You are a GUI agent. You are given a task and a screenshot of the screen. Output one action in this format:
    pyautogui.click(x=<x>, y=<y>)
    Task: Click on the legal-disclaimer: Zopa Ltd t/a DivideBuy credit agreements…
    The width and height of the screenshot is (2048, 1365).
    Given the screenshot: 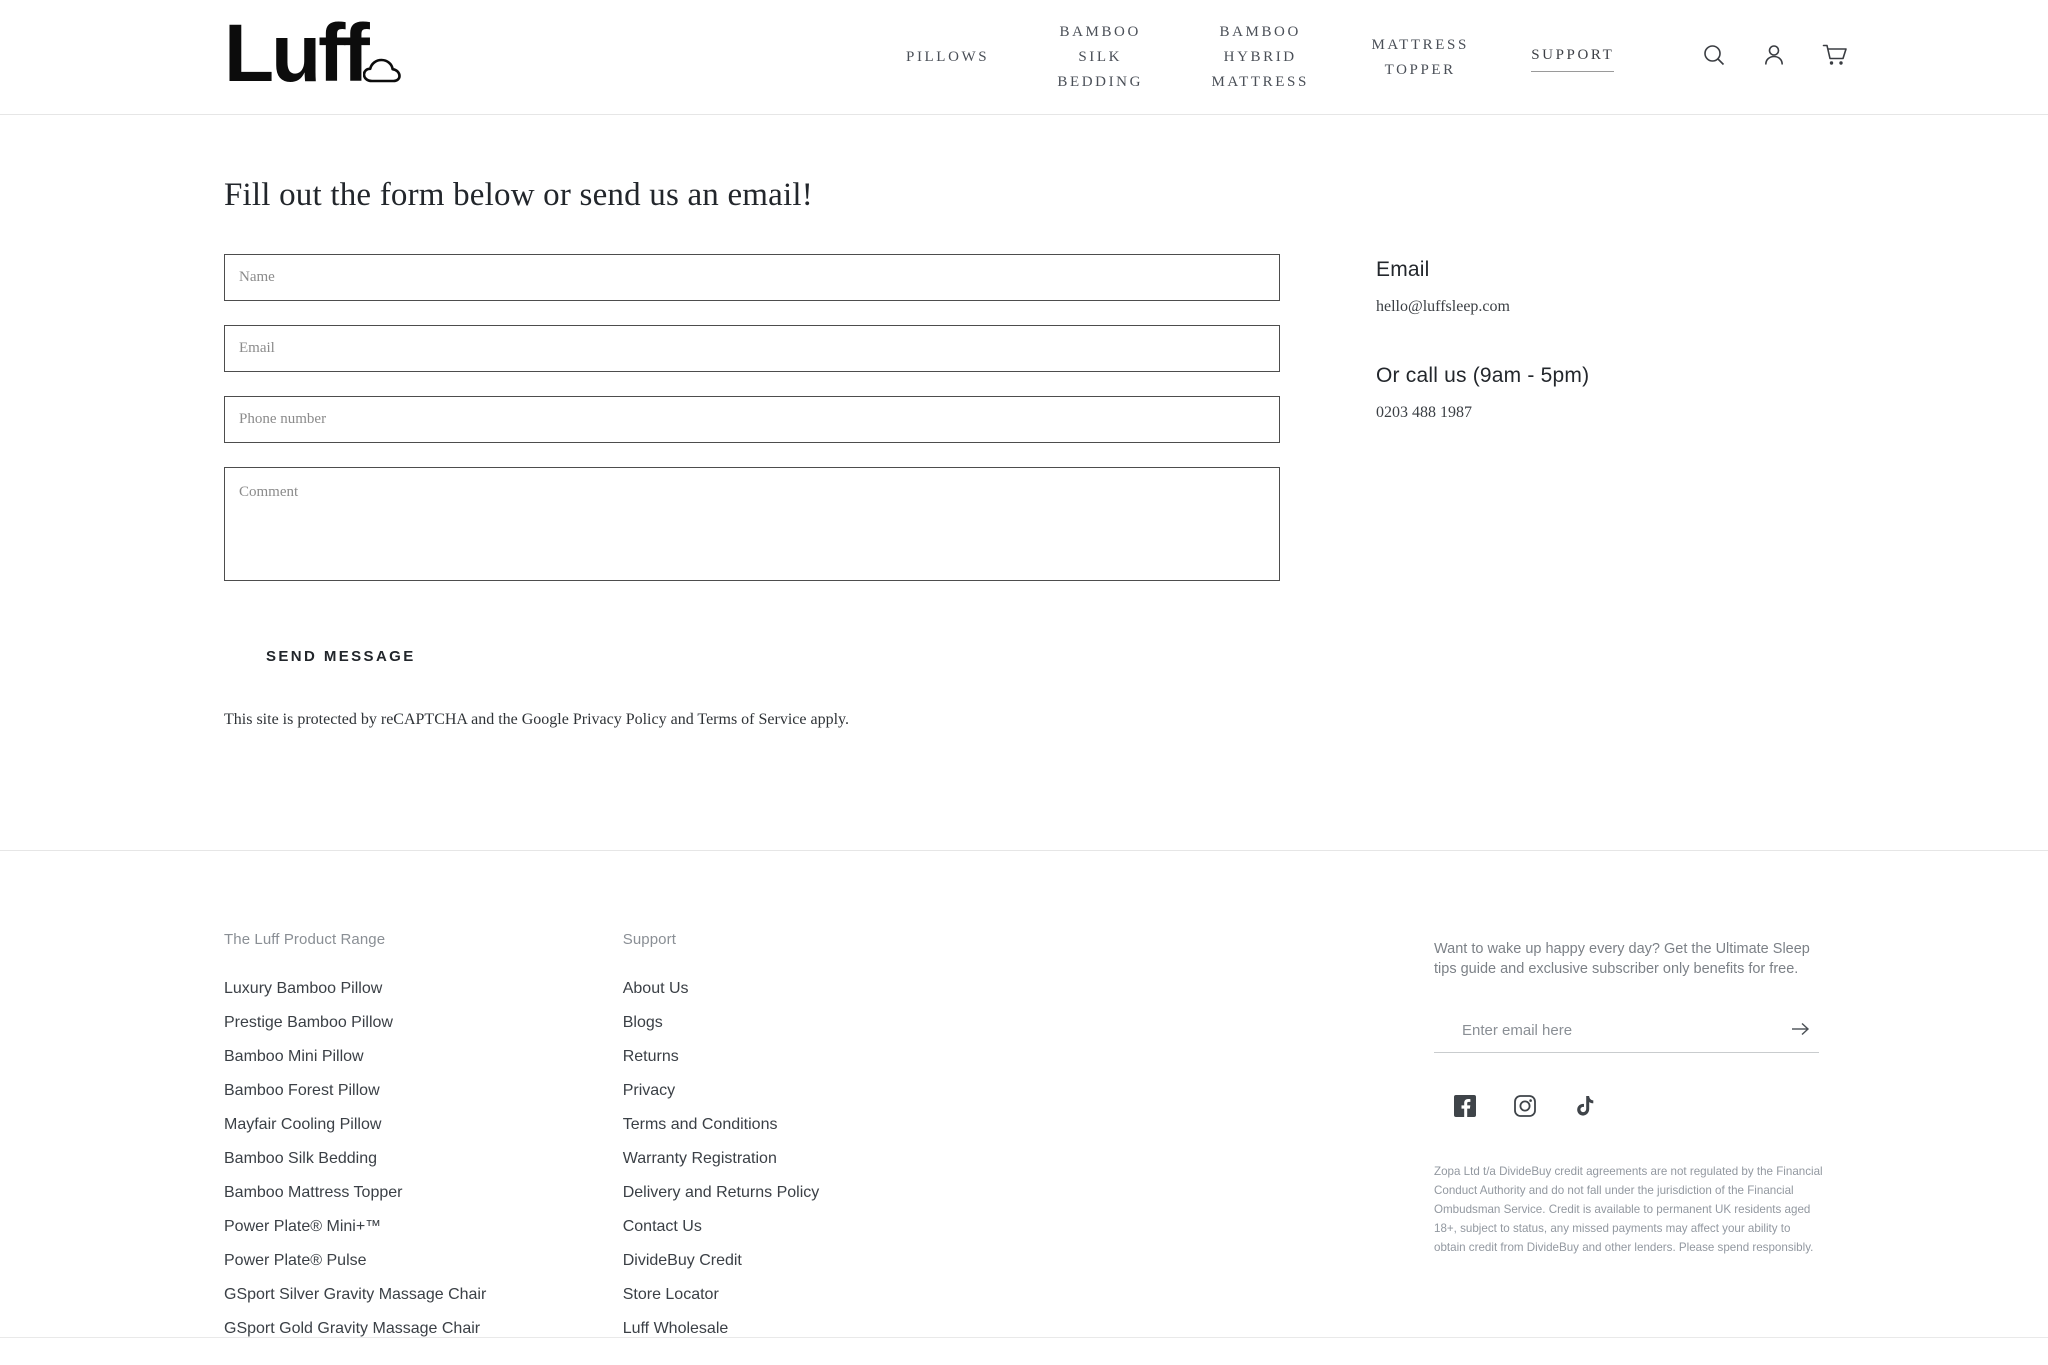 What is the action you would take?
    pyautogui.click(x=1628, y=1209)
    